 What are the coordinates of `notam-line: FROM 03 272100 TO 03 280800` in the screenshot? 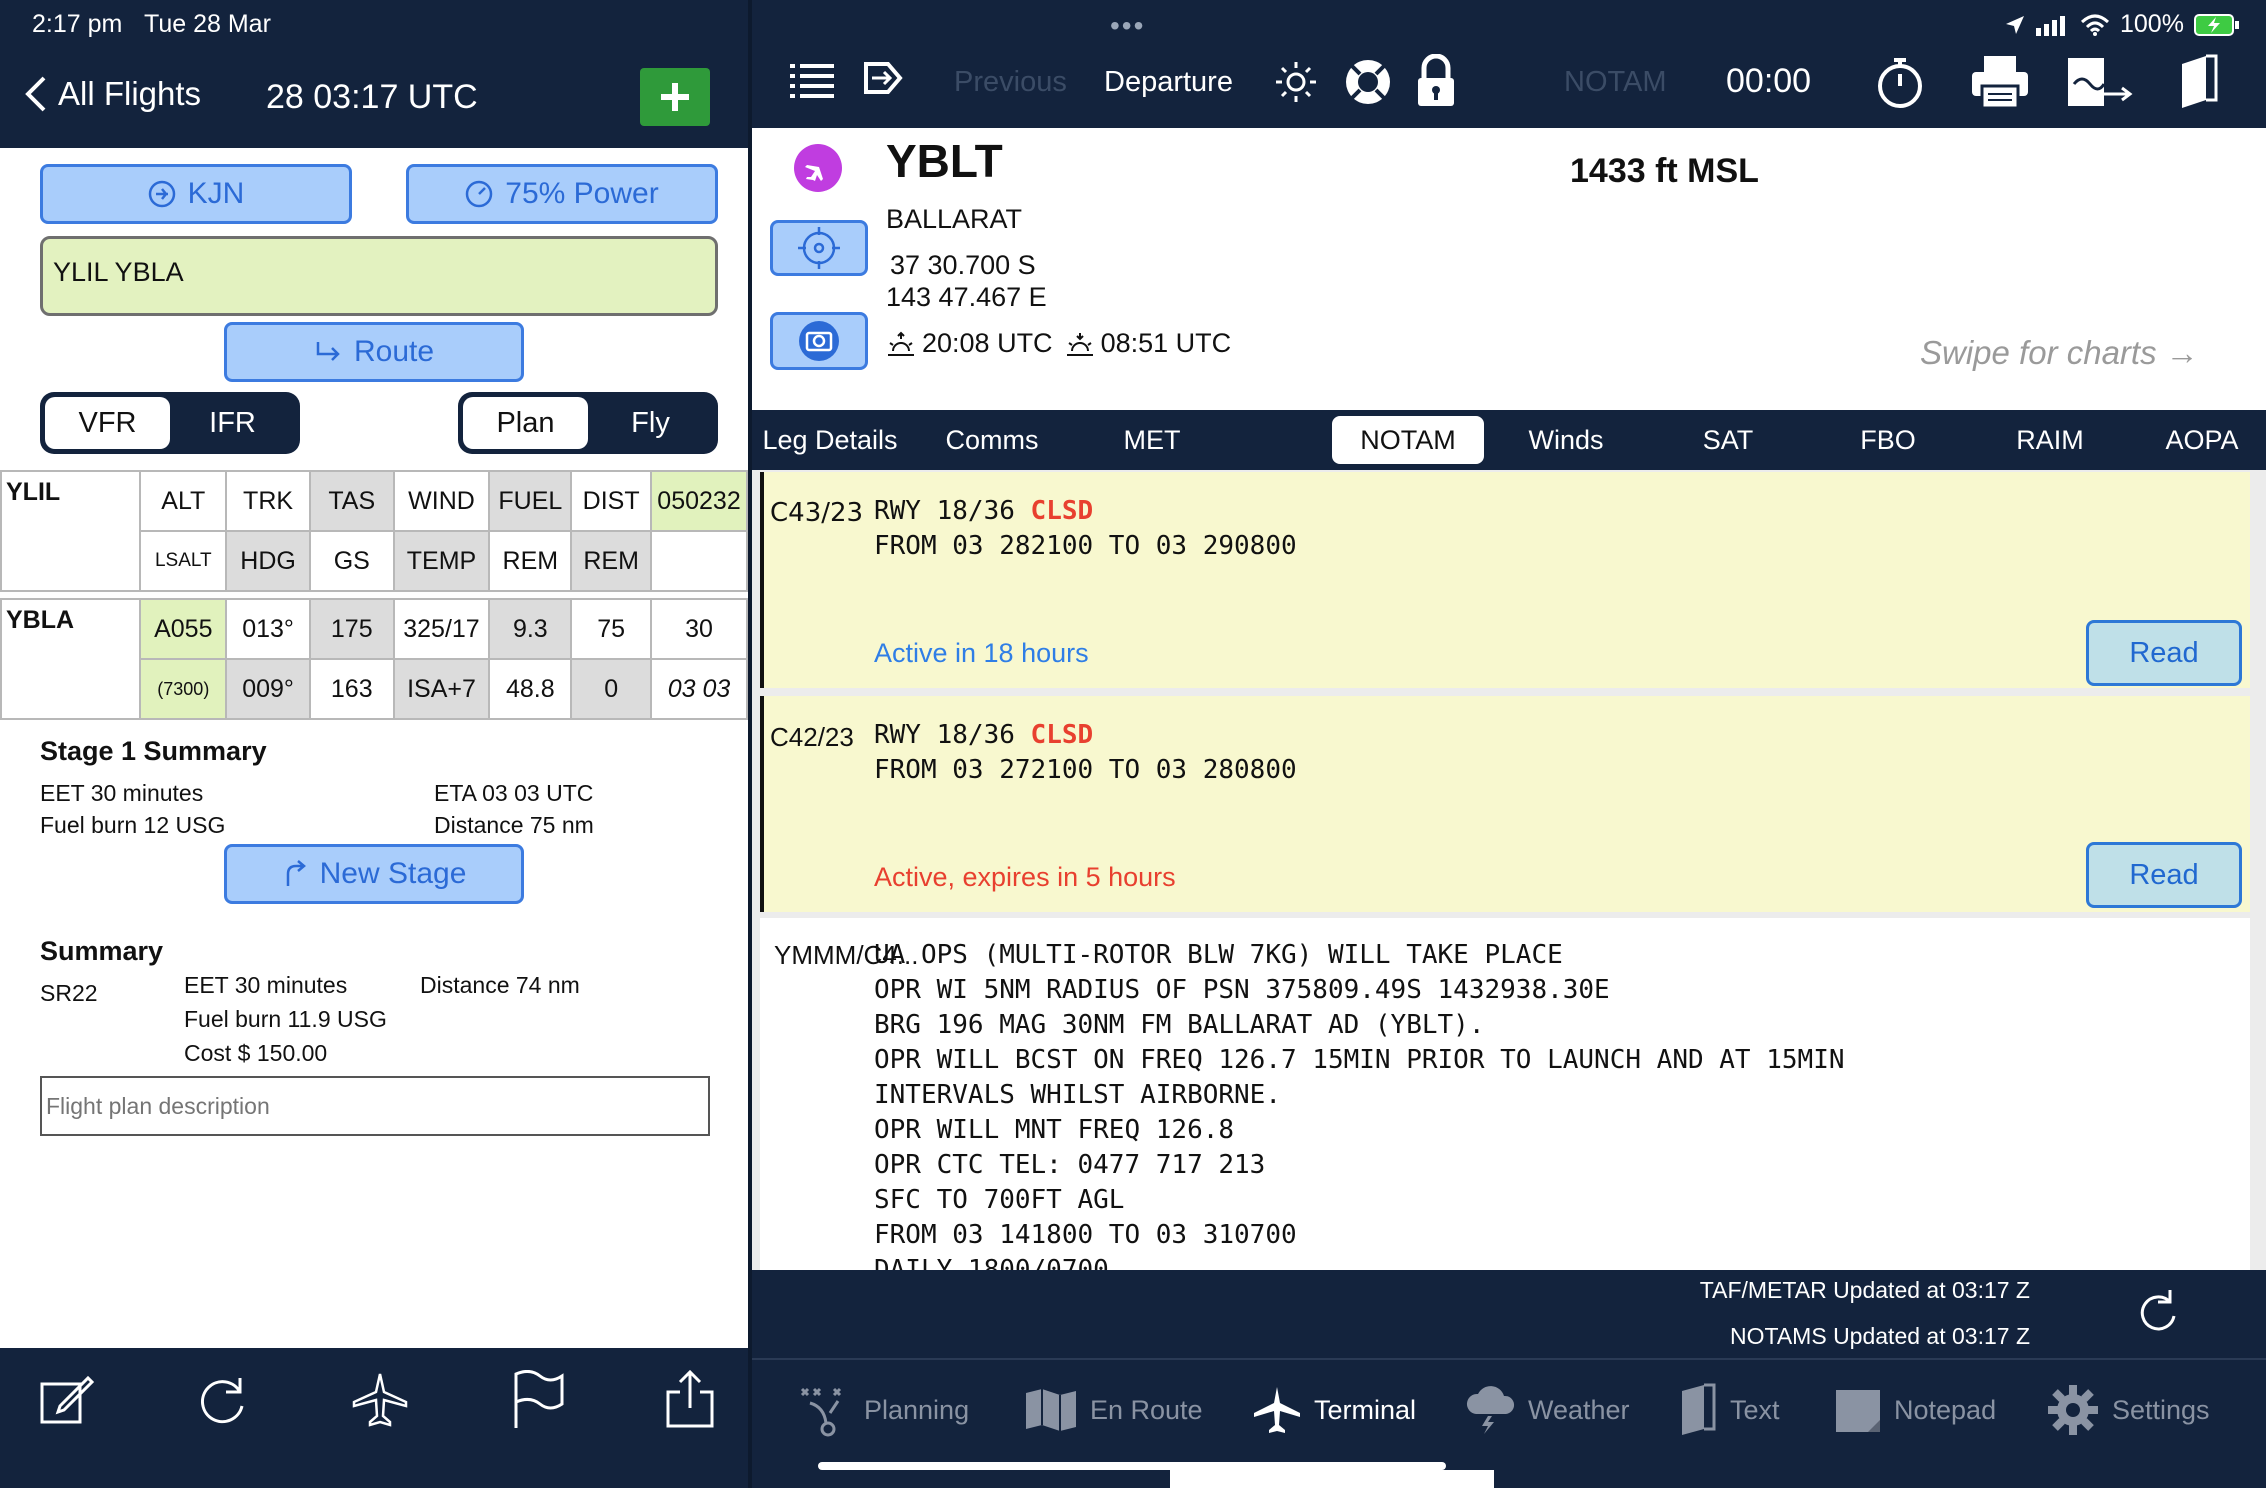 It's located at (1085, 770).